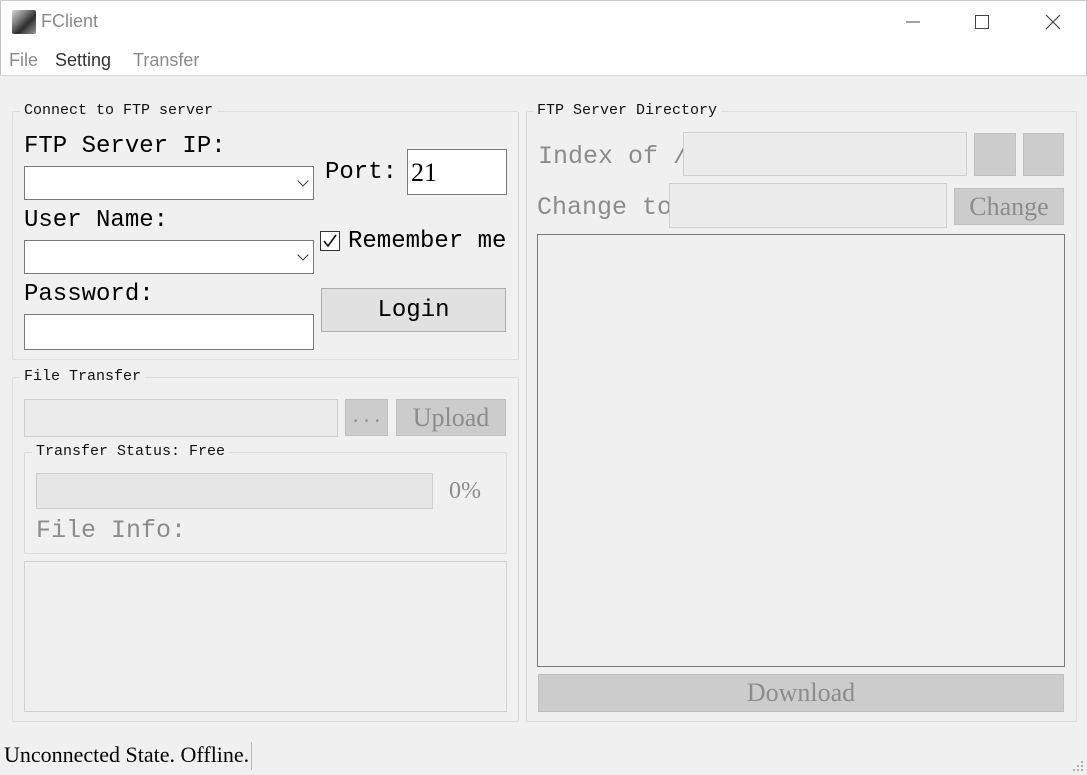  I want to click on minimize-icon, so click(913, 22).